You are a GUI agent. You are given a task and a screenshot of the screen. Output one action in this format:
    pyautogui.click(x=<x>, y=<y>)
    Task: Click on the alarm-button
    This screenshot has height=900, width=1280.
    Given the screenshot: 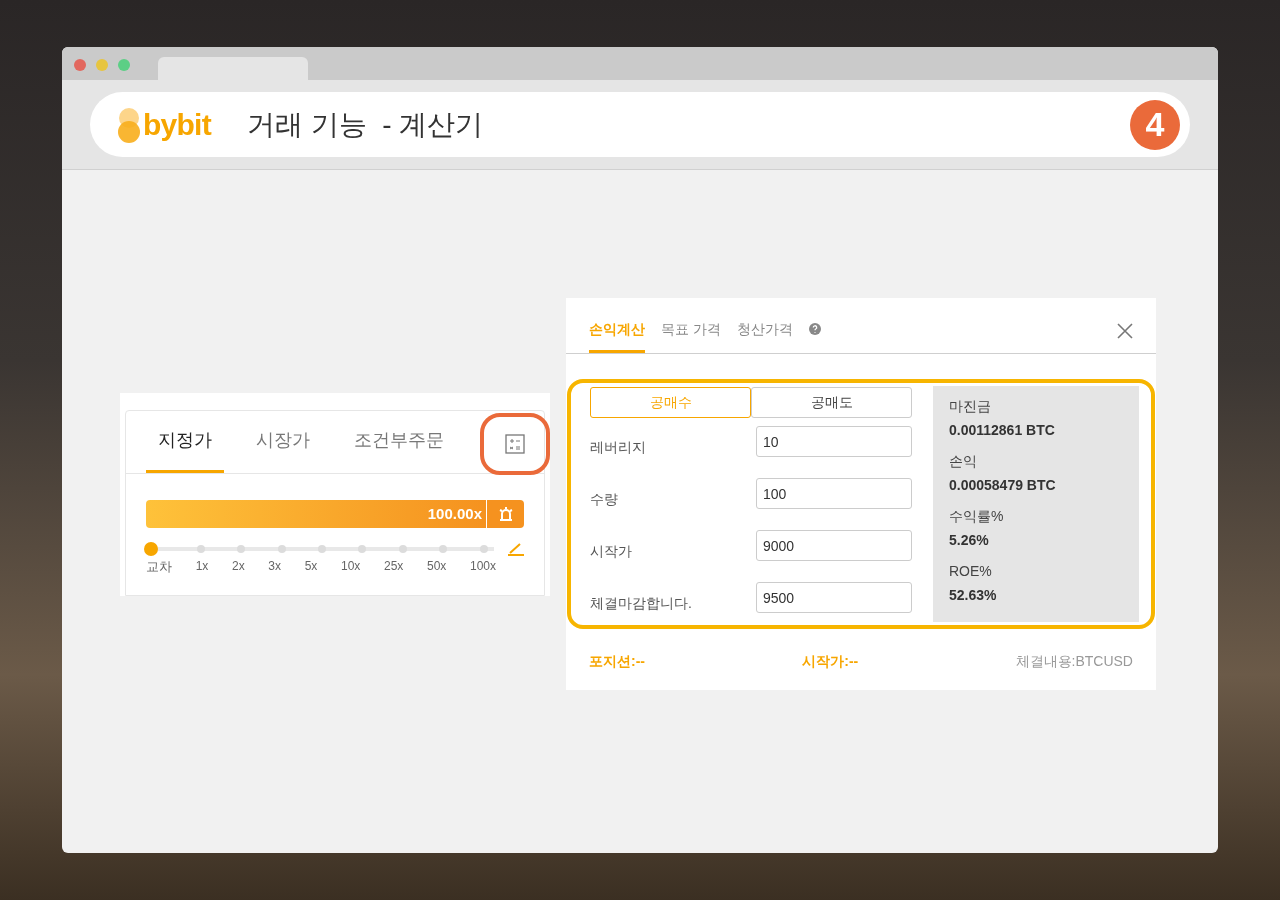 What is the action you would take?
    pyautogui.click(x=505, y=514)
    